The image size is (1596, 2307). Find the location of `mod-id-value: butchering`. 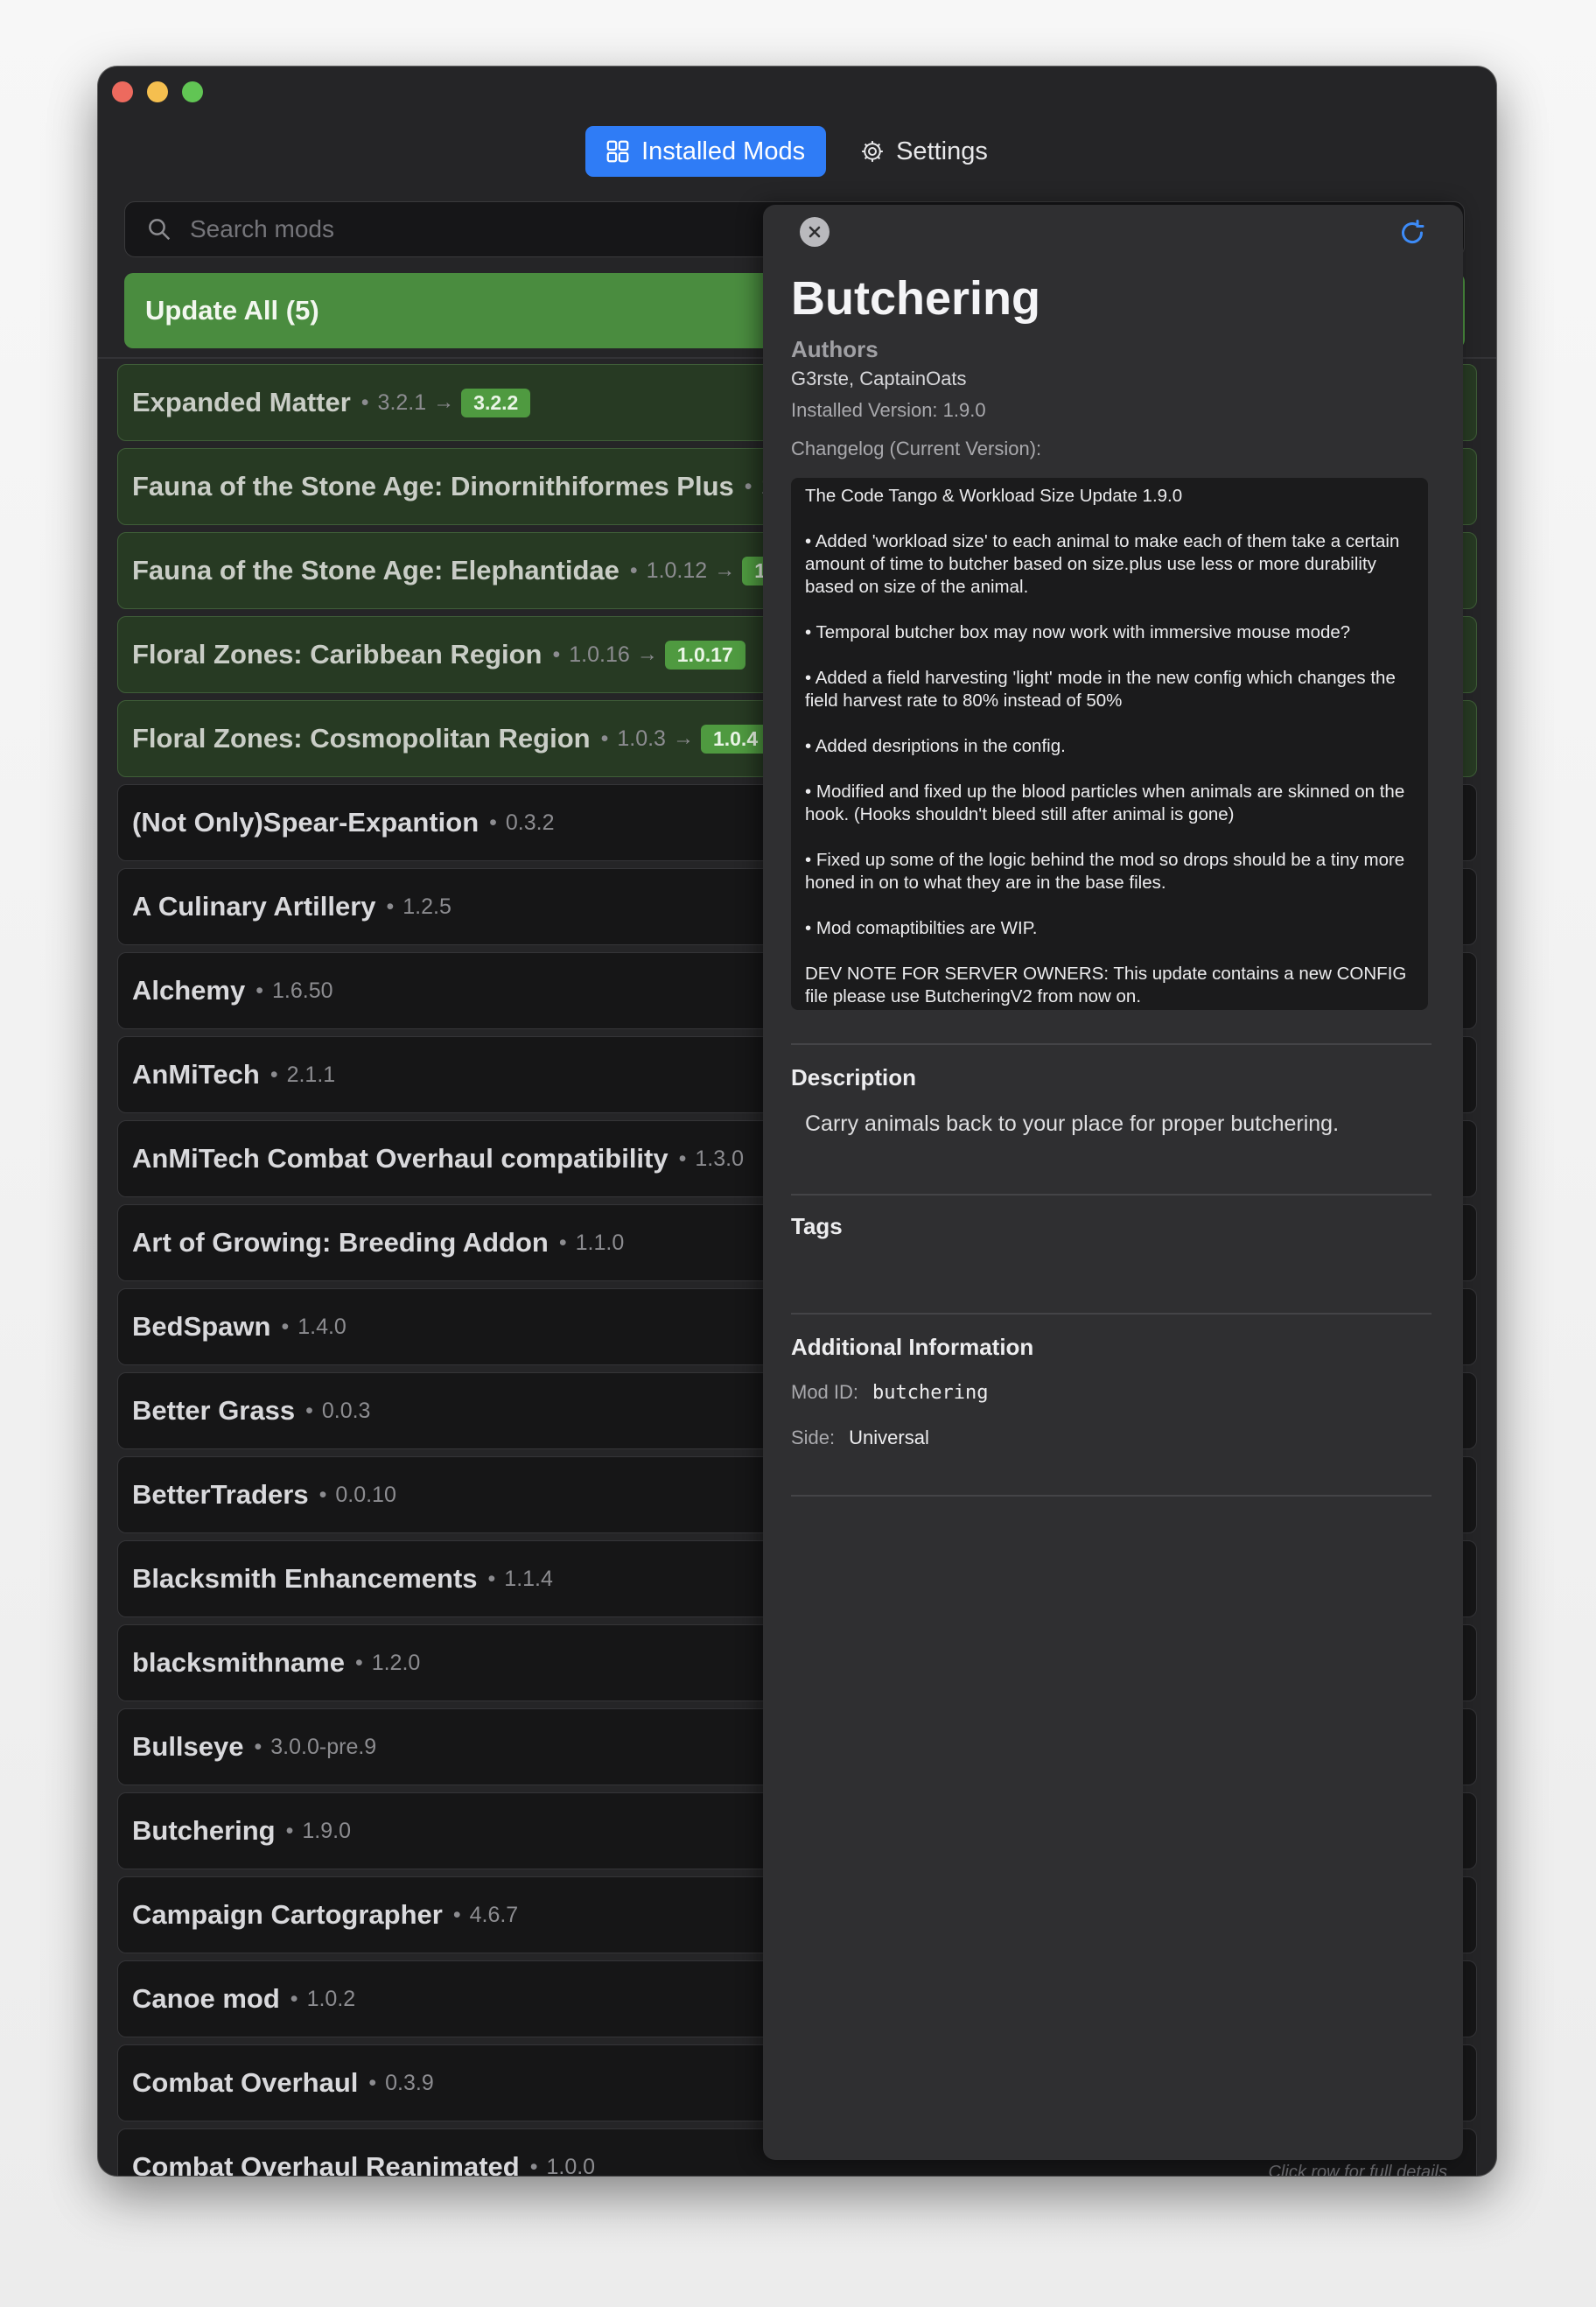

mod-id-value: butchering is located at coordinates (930, 1393).